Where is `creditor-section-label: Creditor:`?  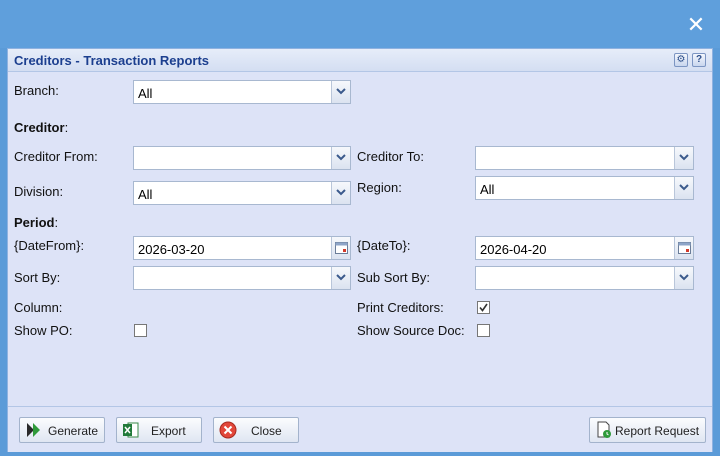
creditor-section-label: Creditor: is located at coordinates (41, 127).